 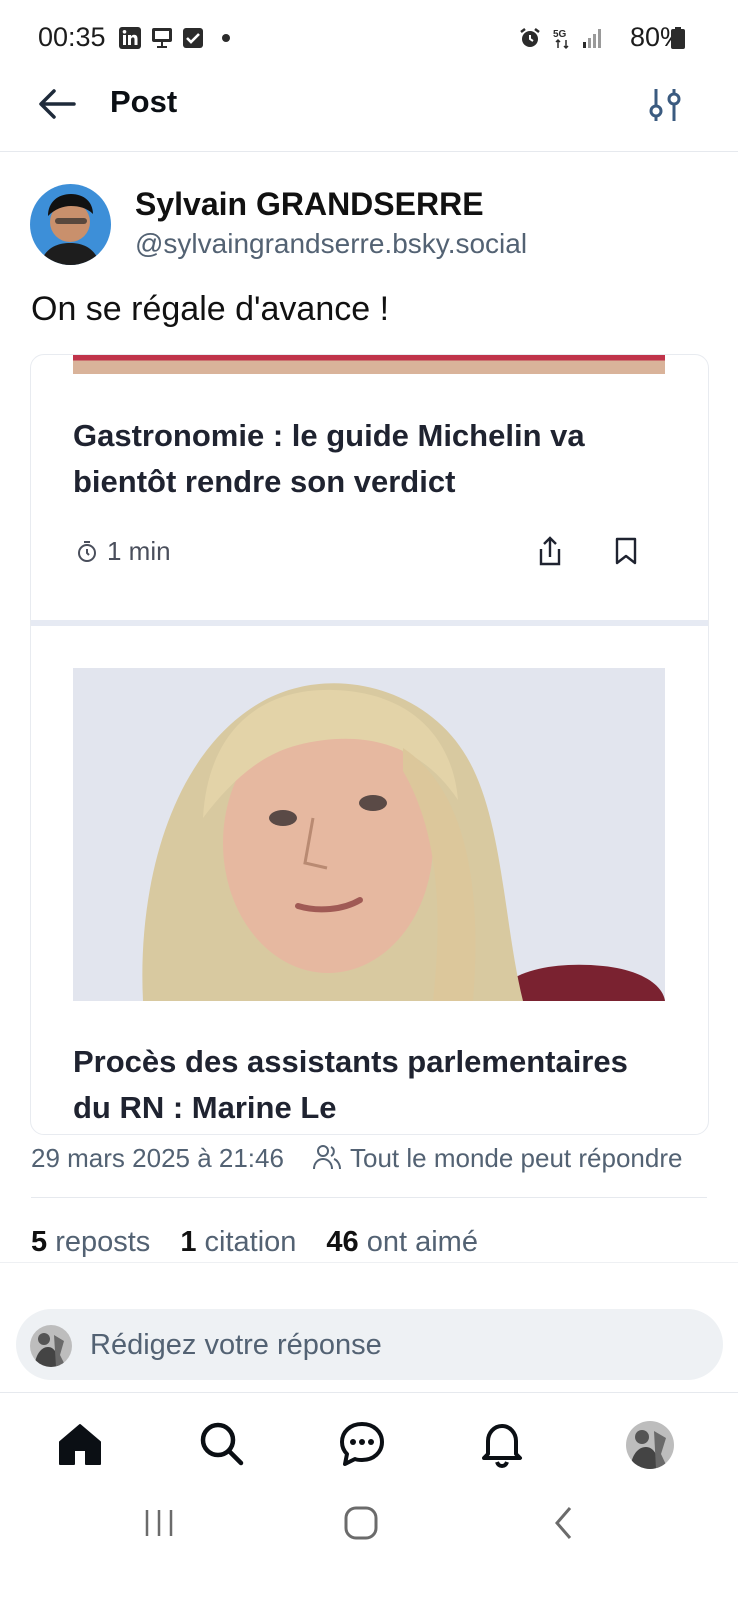 What do you see at coordinates (369, 1262) in the screenshot?
I see `stats-divider` at bounding box center [369, 1262].